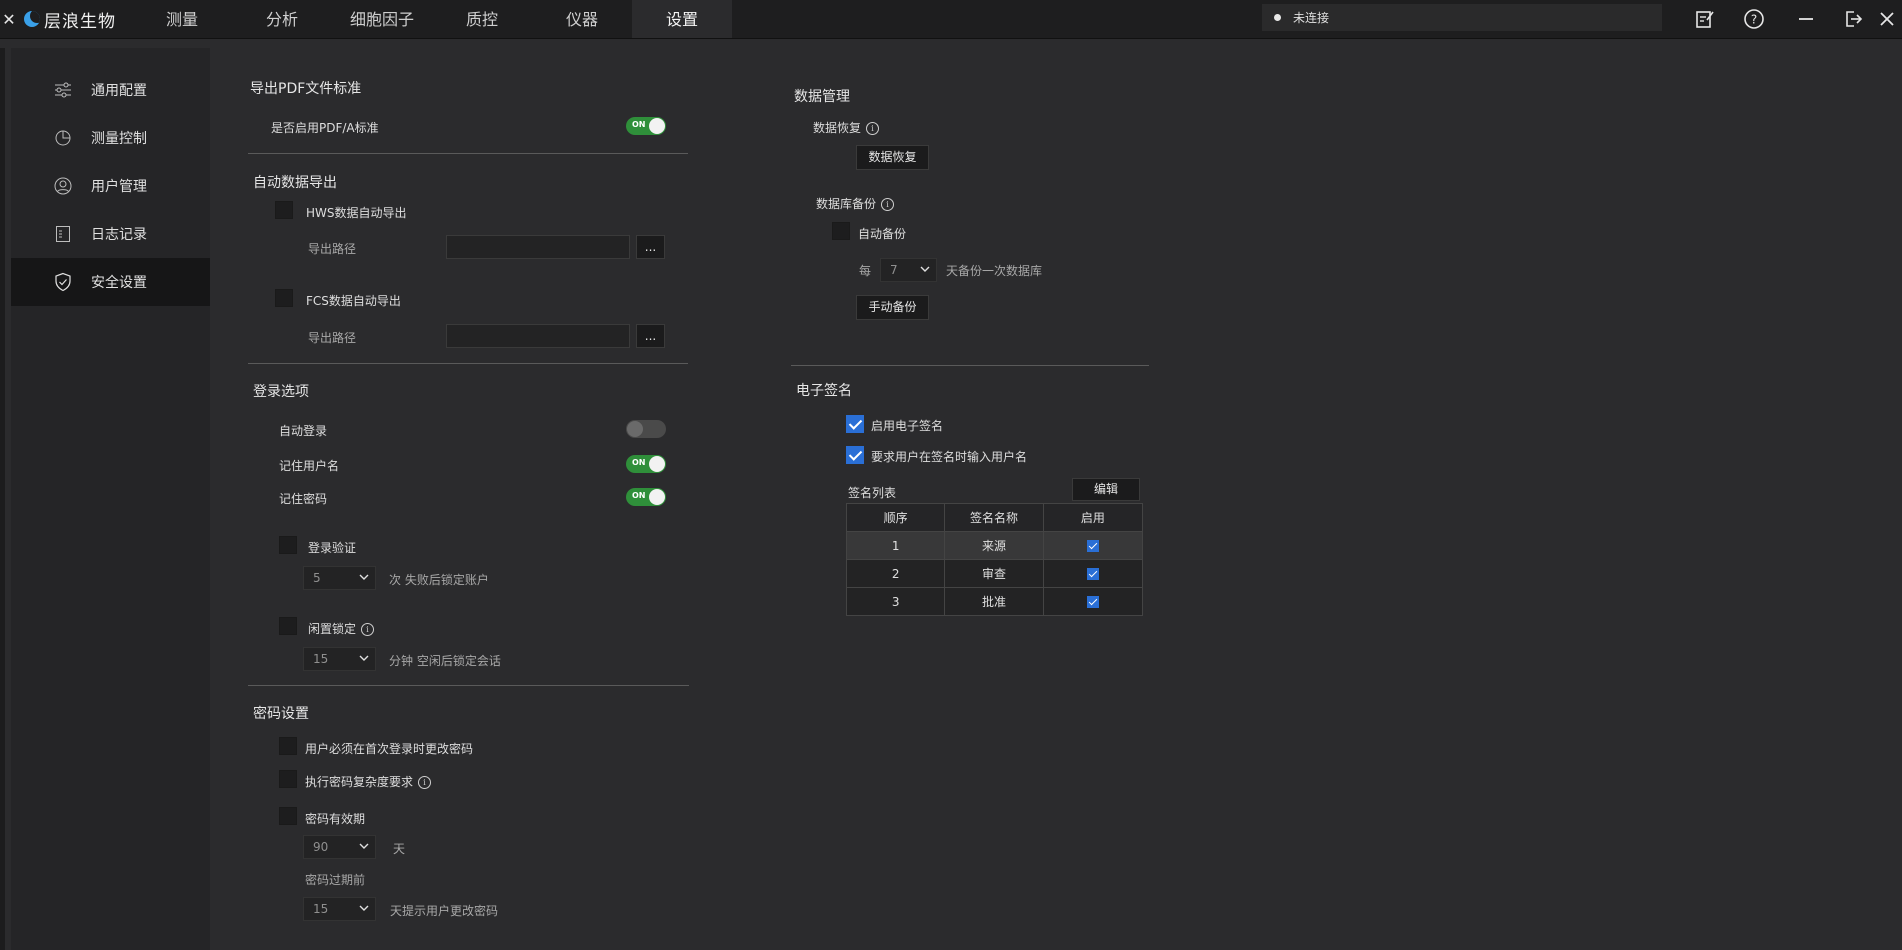 This screenshot has width=1902, height=950. I want to click on tab-analysis: 分析, so click(282, 19).